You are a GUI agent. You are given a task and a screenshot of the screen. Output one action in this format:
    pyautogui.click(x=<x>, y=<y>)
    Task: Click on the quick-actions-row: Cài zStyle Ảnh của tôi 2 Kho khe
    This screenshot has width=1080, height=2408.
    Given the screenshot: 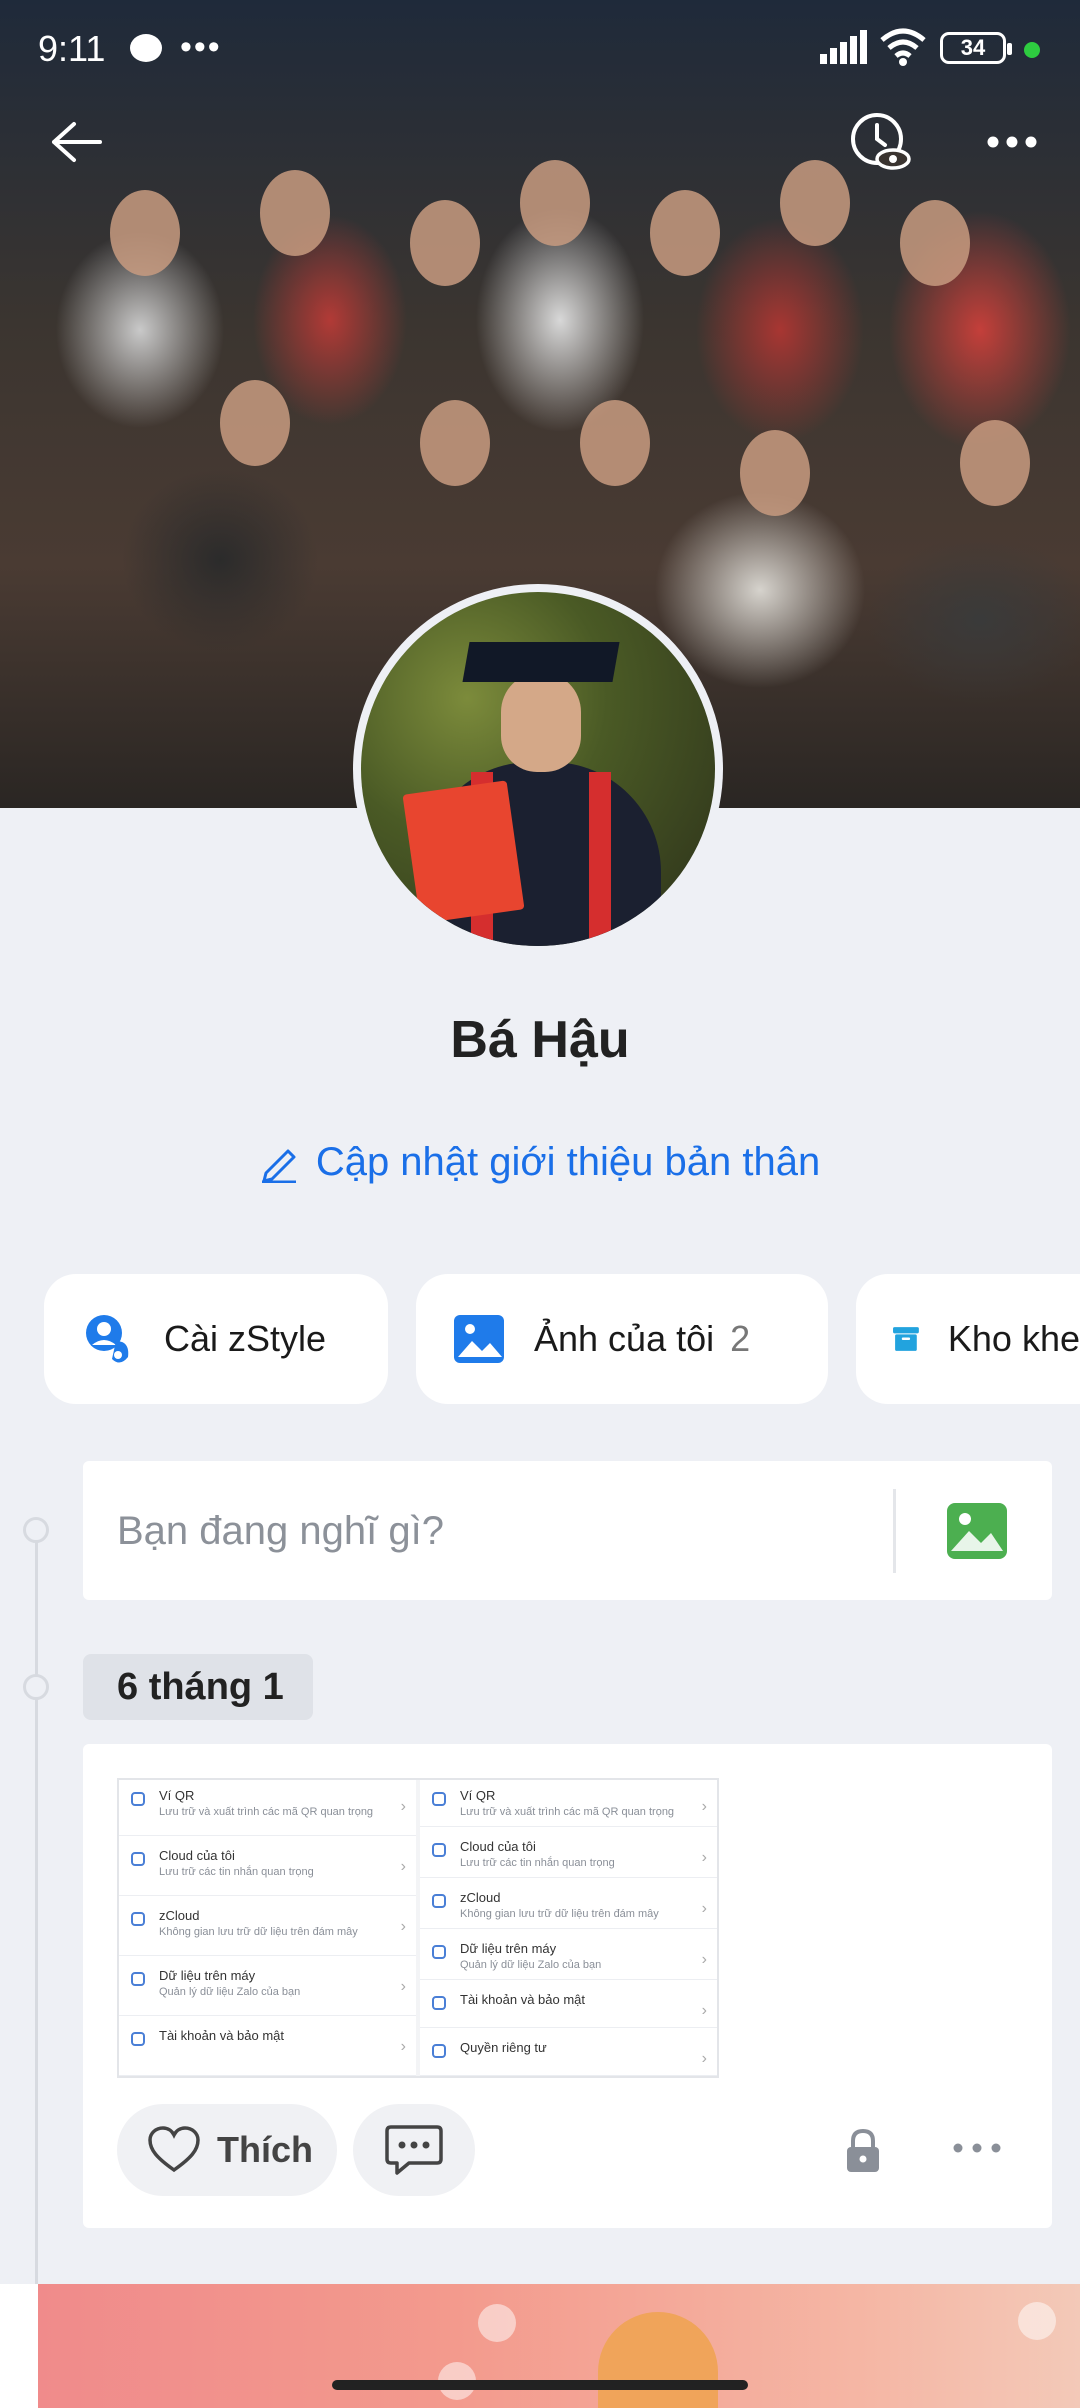 What is the action you would take?
    pyautogui.click(x=562, y=1339)
    